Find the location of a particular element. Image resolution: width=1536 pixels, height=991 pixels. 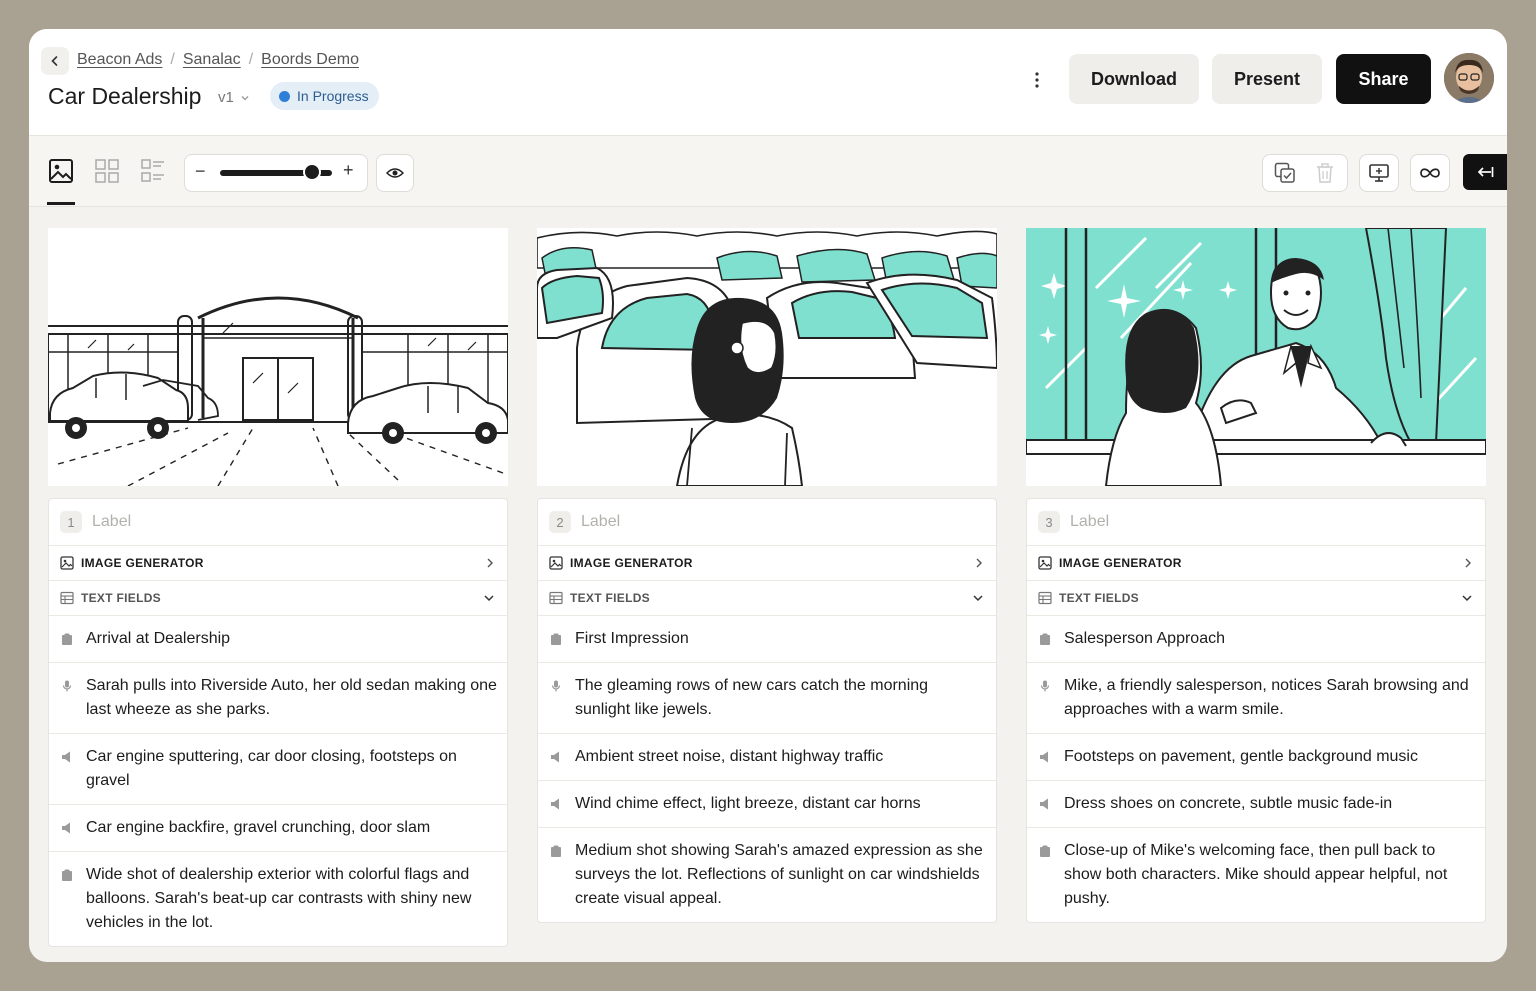

active-view-indicator is located at coordinates (61, 203).